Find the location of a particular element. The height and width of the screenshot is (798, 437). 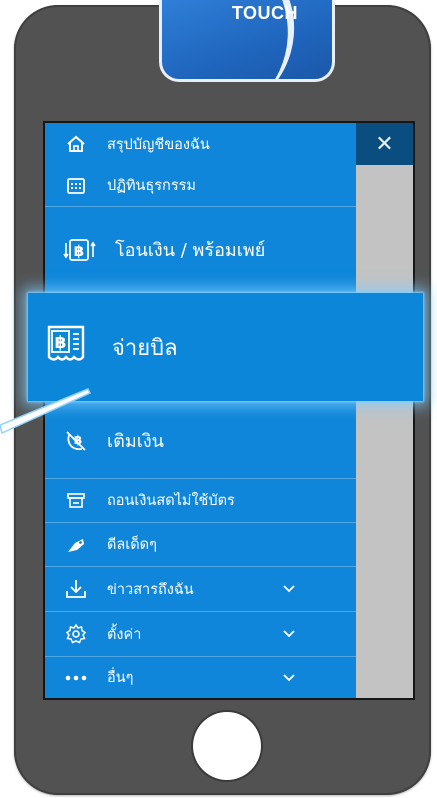

more-icon is located at coordinates (76, 678).